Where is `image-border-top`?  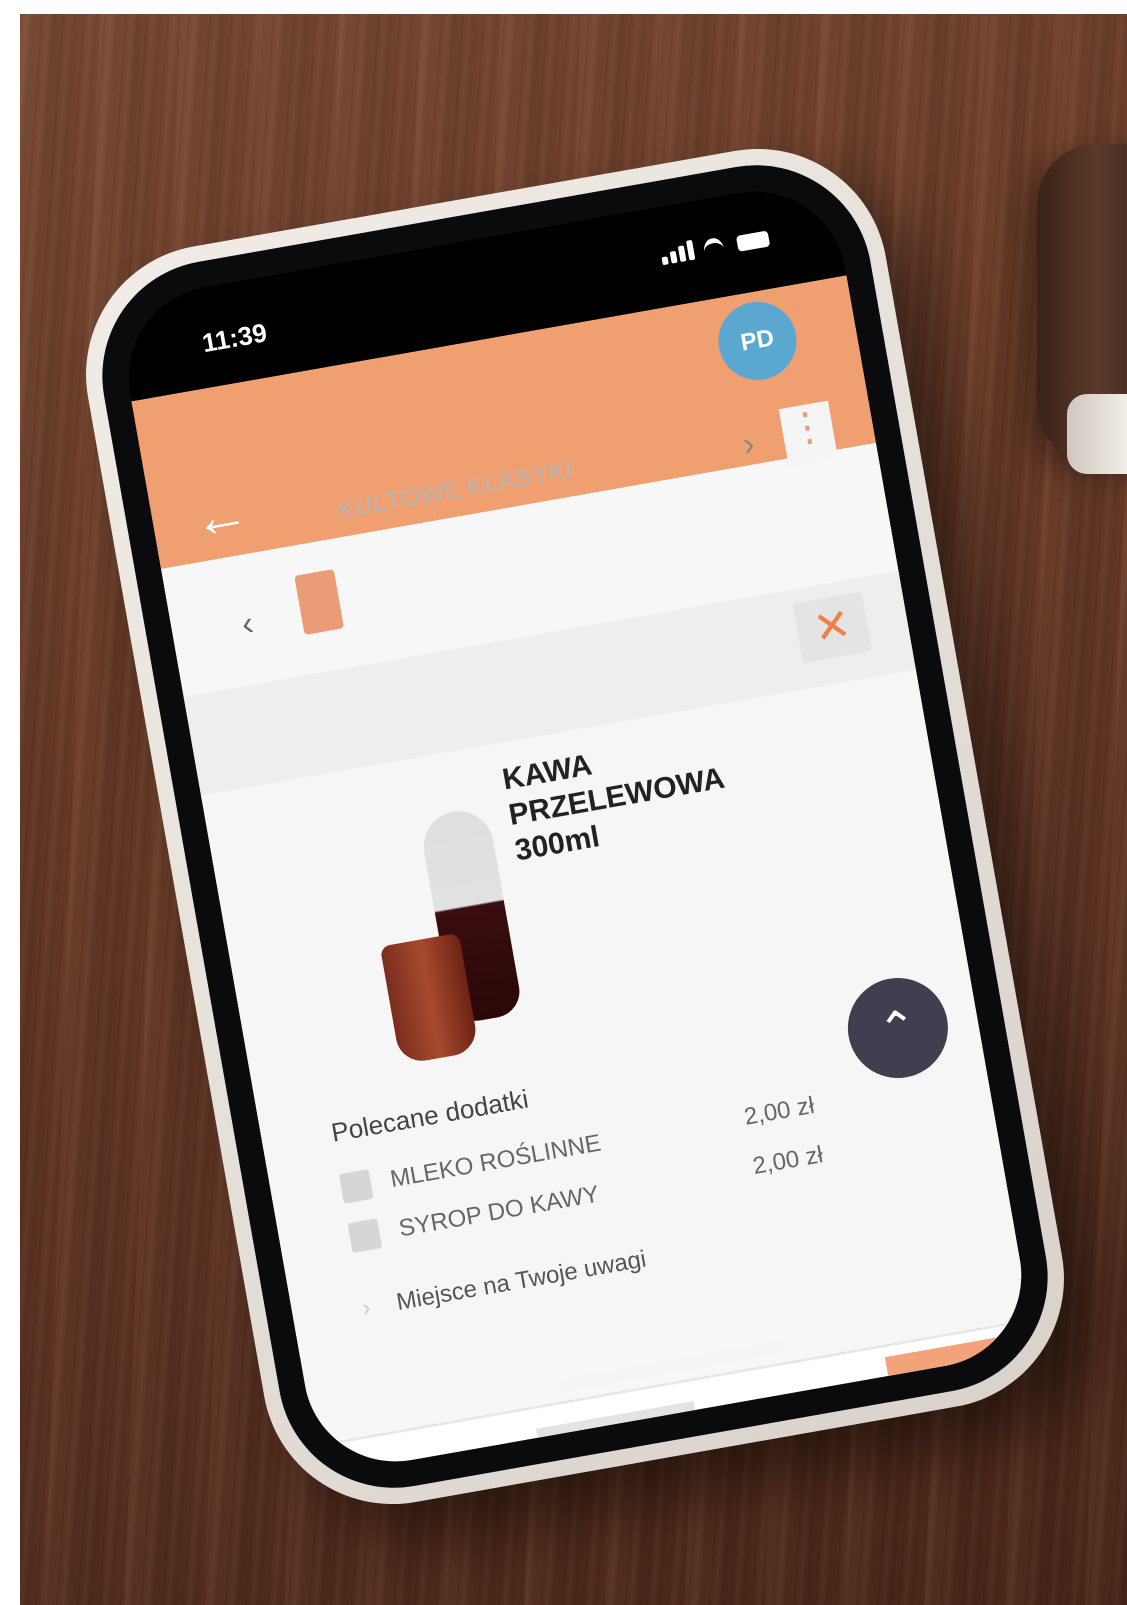
image-border-top is located at coordinates (563, 7).